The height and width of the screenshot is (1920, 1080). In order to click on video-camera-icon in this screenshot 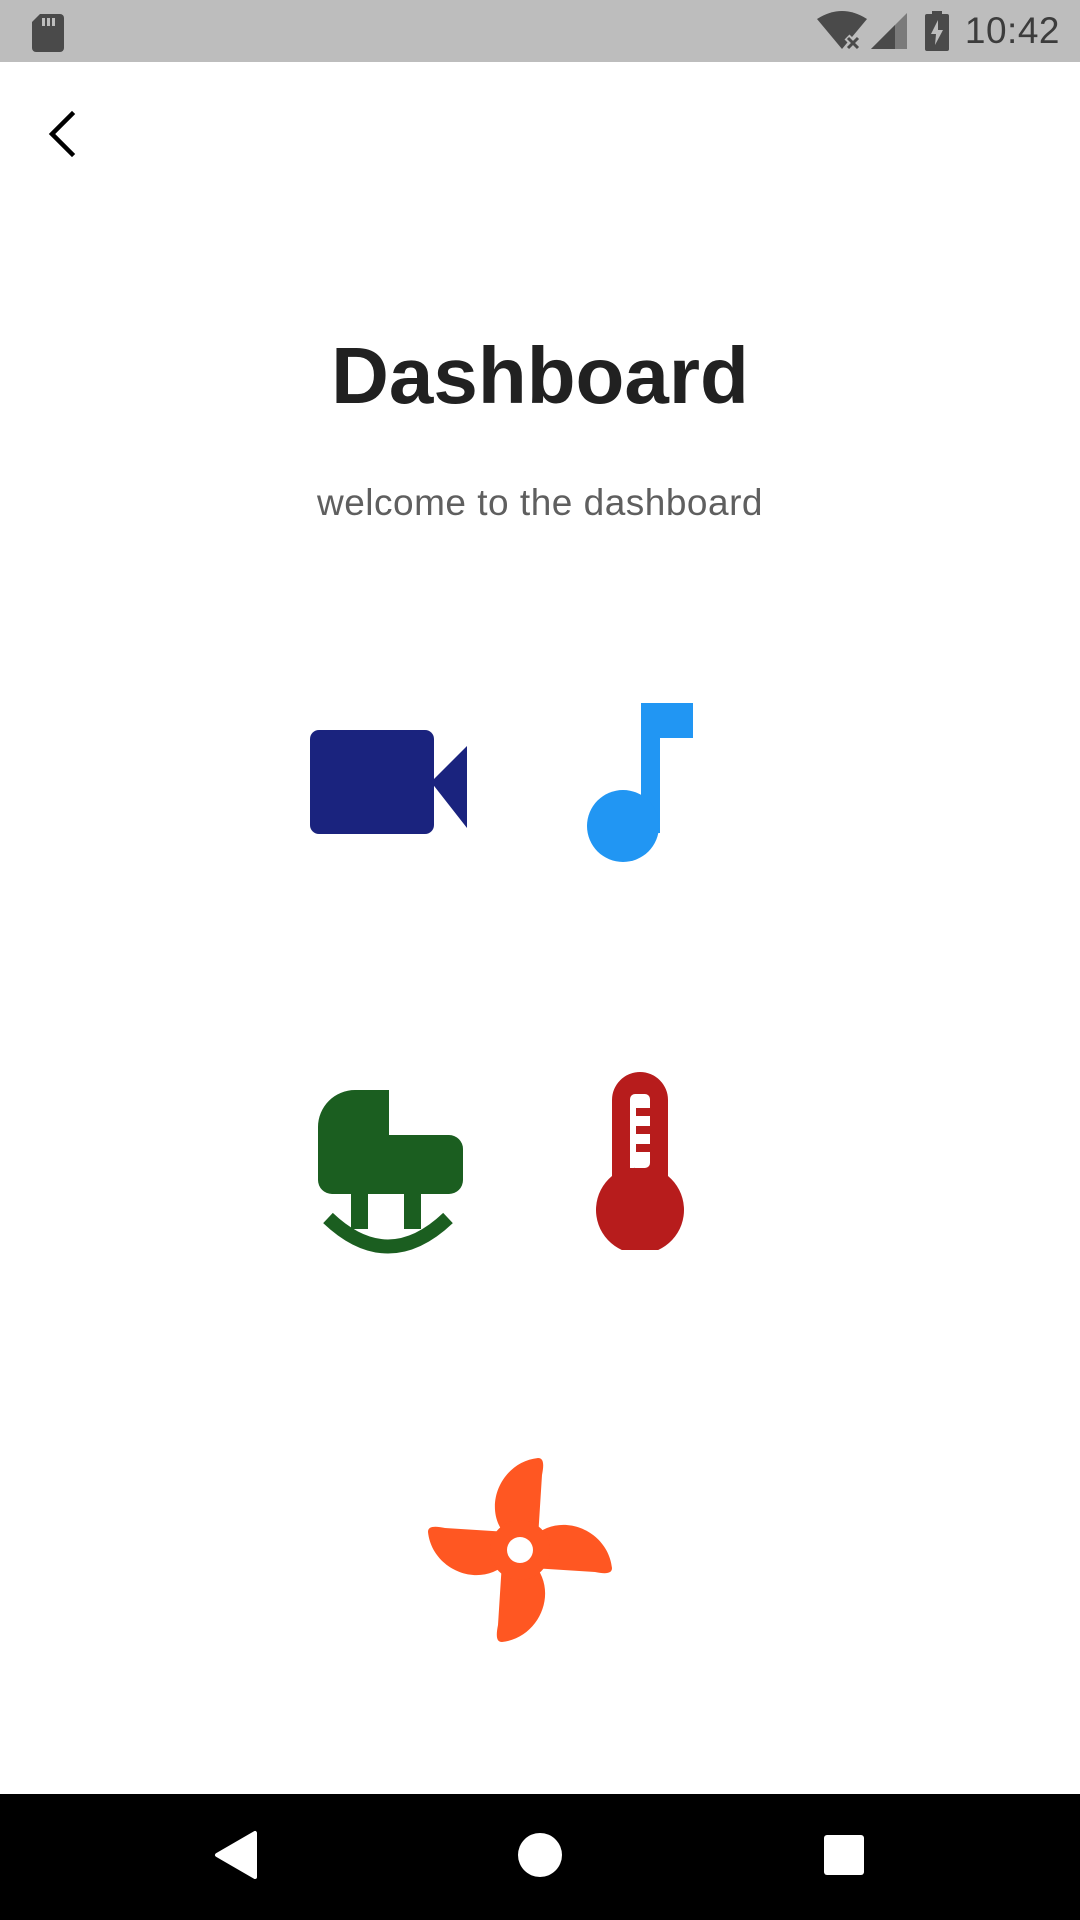, I will do `click(388, 778)`.